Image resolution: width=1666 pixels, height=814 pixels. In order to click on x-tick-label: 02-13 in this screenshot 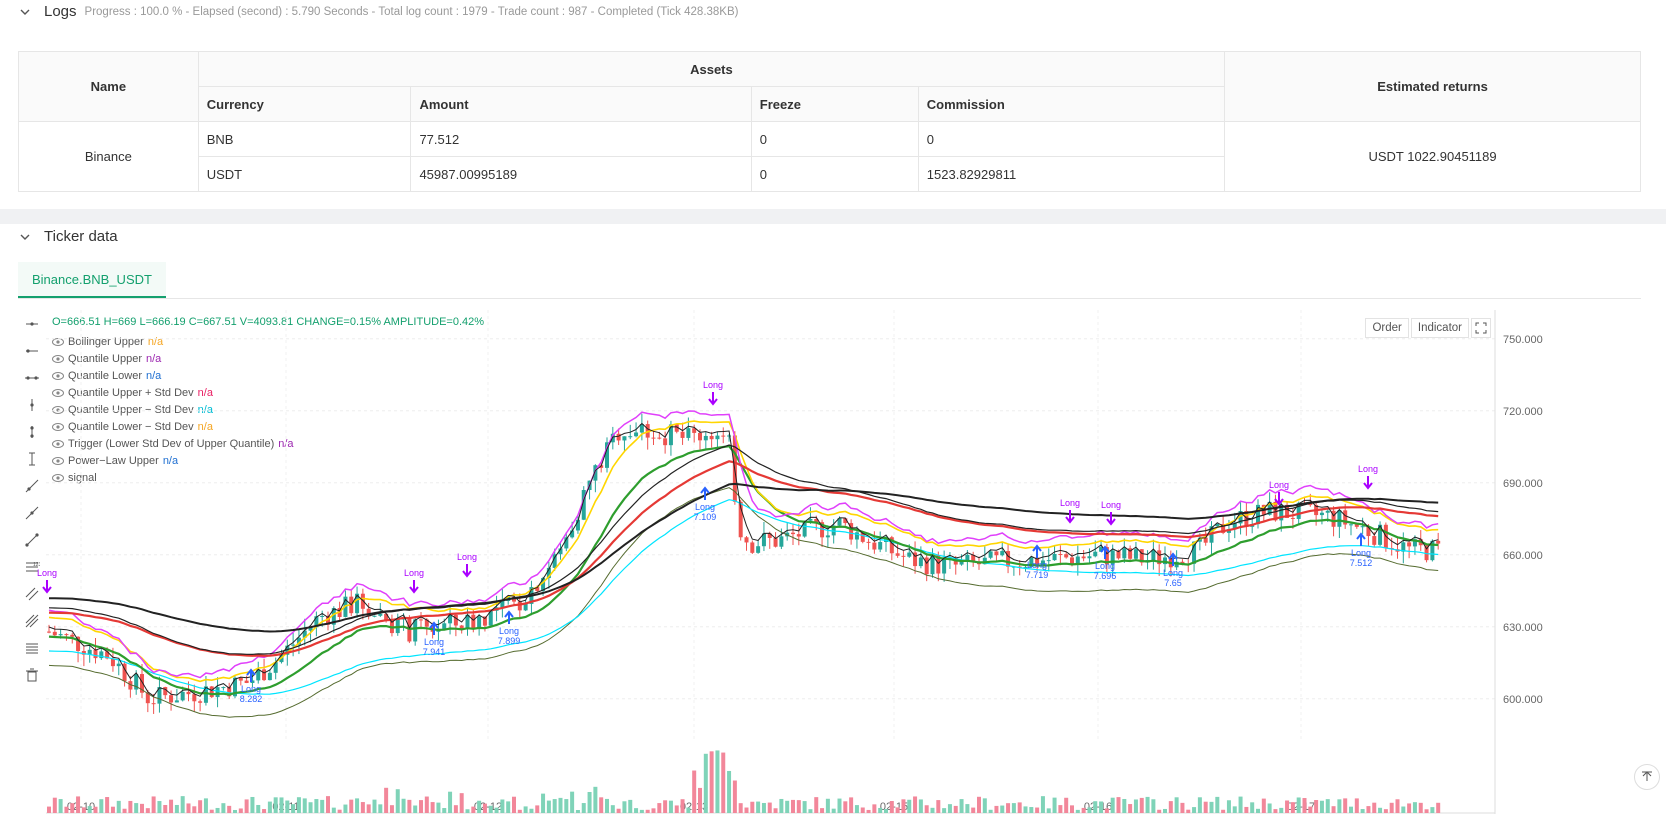, I will do `click(694, 807)`.